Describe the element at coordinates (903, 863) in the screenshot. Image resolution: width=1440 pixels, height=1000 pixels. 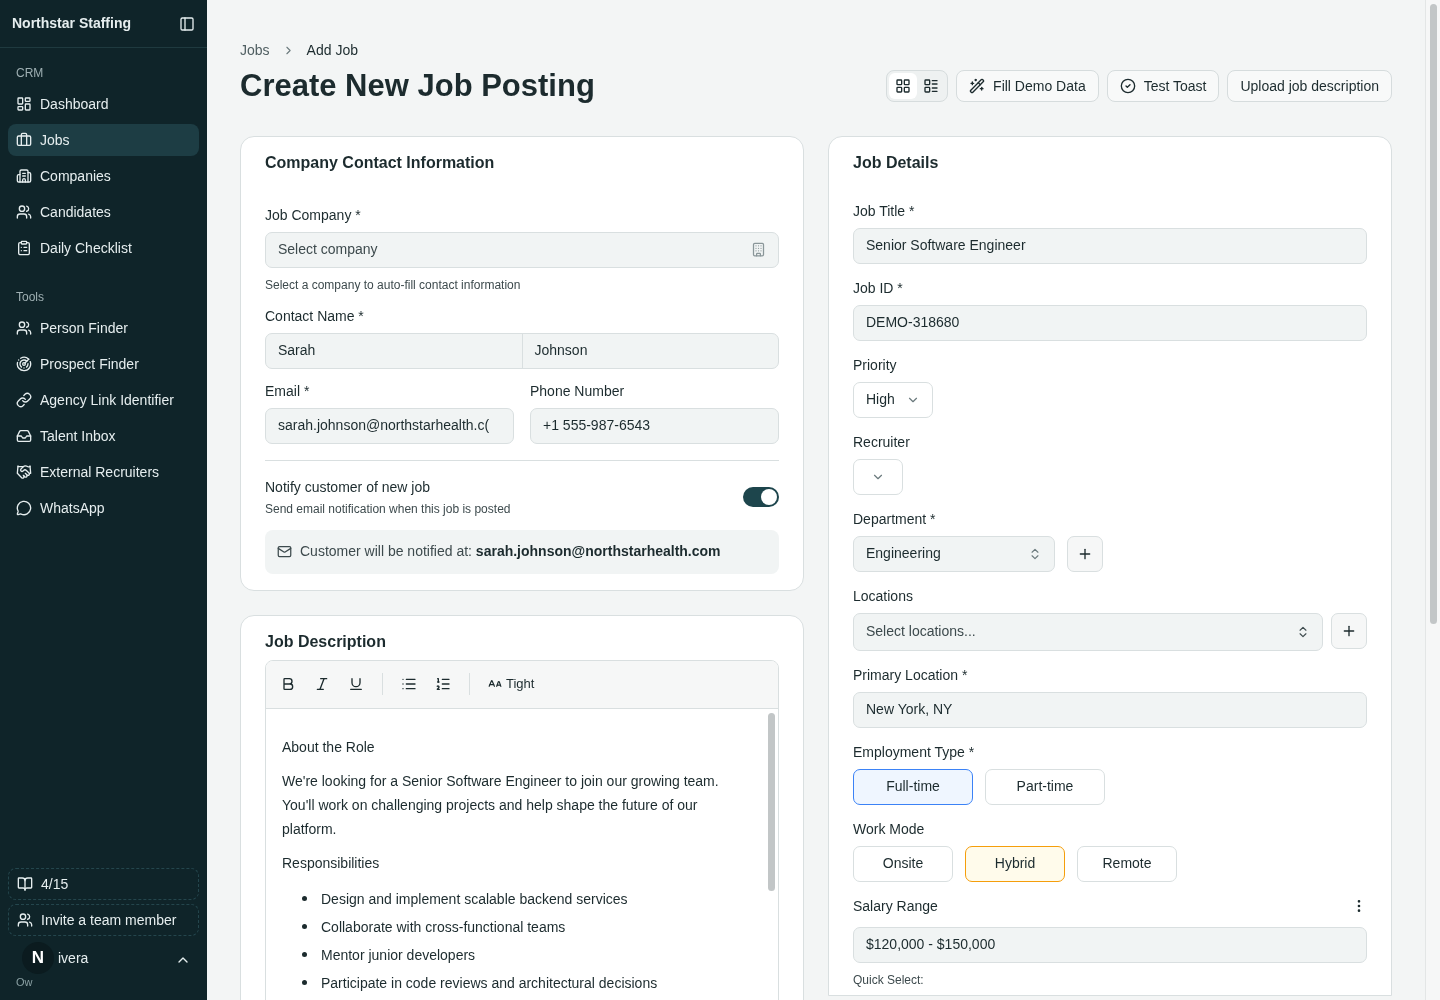
I see `option-button: Onsite` at that location.